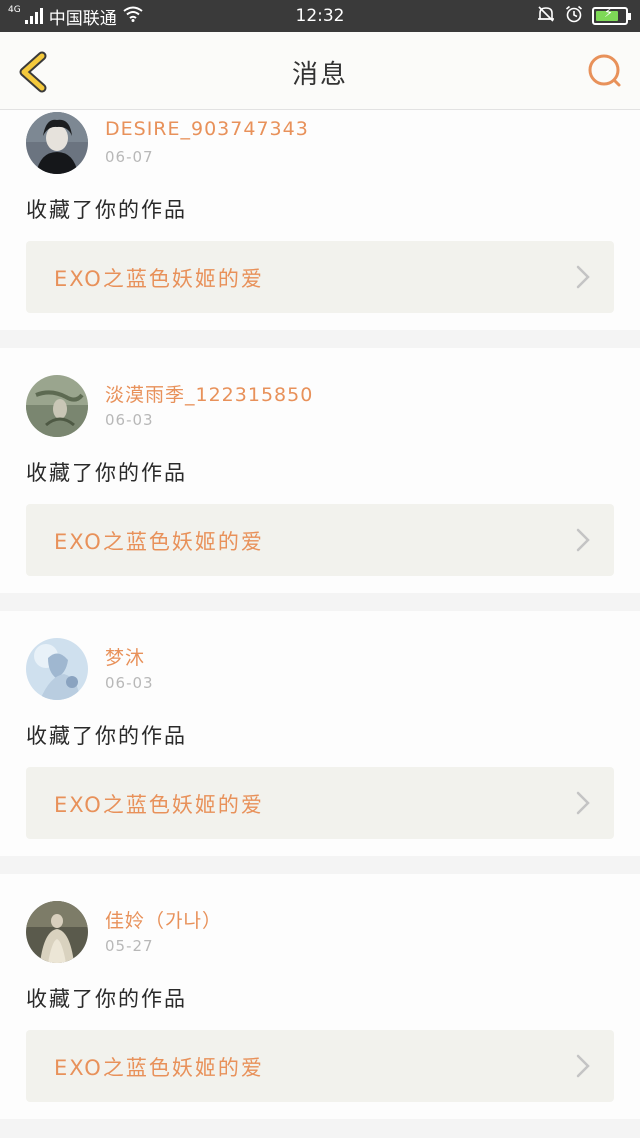 The image size is (640, 1138). Describe the element at coordinates (207, 129) in the screenshot. I see `username: DESIRE_903747343` at that location.